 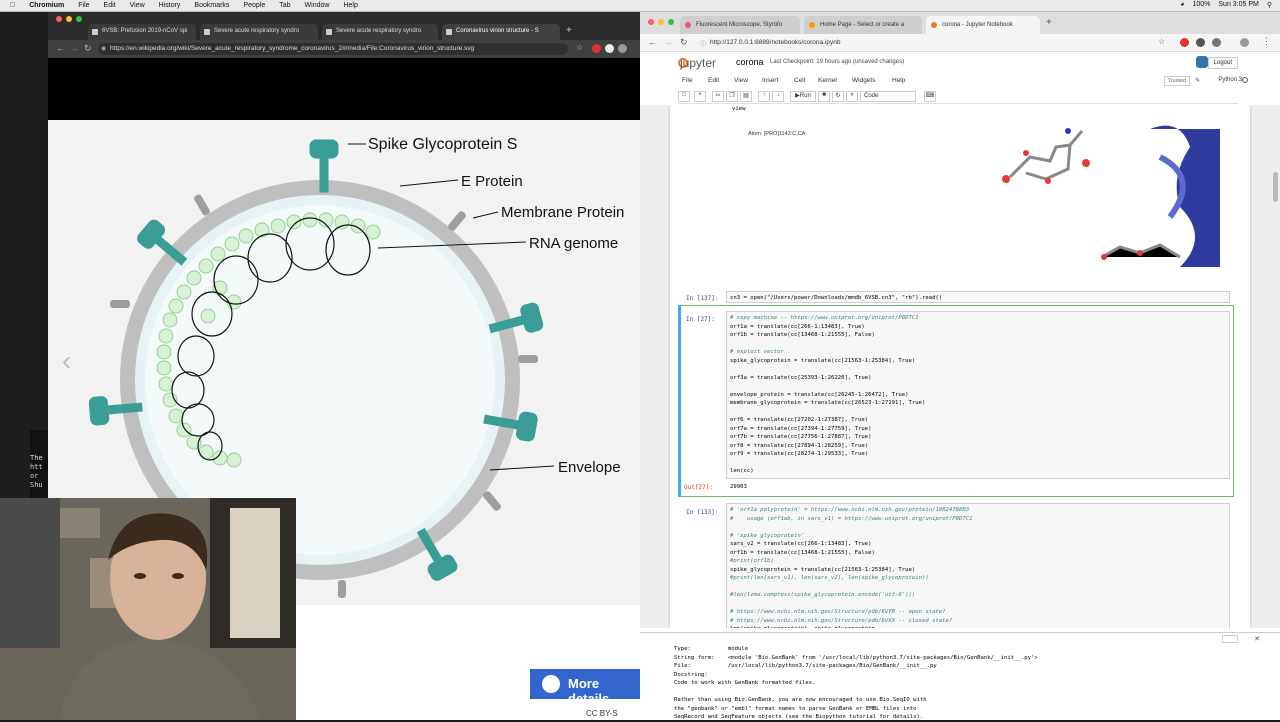 What do you see at coordinates (501, 32) in the screenshot?
I see `left-tab-4: Coronavirus virion structure - S` at bounding box center [501, 32].